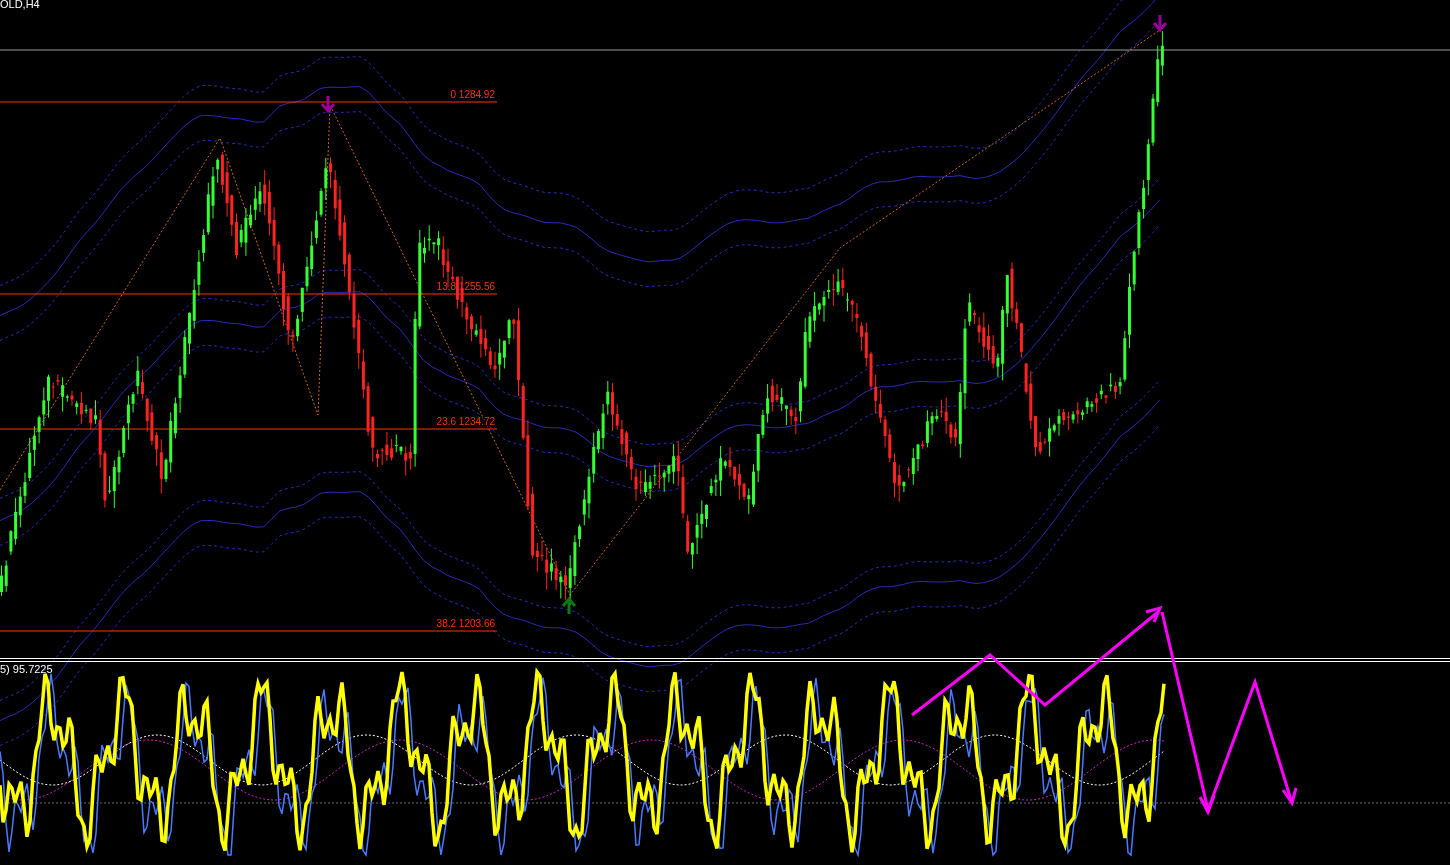 This screenshot has width=1450, height=865. I want to click on fib-level-label: 23.6 1234.72, so click(465, 421).